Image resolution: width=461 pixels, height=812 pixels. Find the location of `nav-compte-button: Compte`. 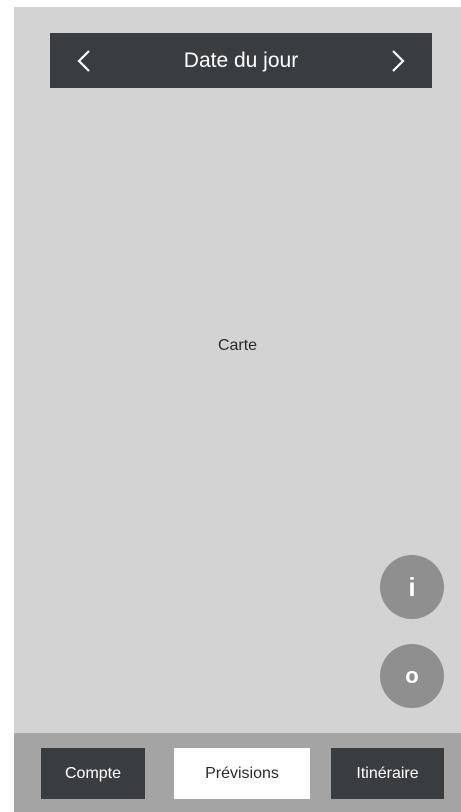

nav-compte-button: Compte is located at coordinates (93, 773).